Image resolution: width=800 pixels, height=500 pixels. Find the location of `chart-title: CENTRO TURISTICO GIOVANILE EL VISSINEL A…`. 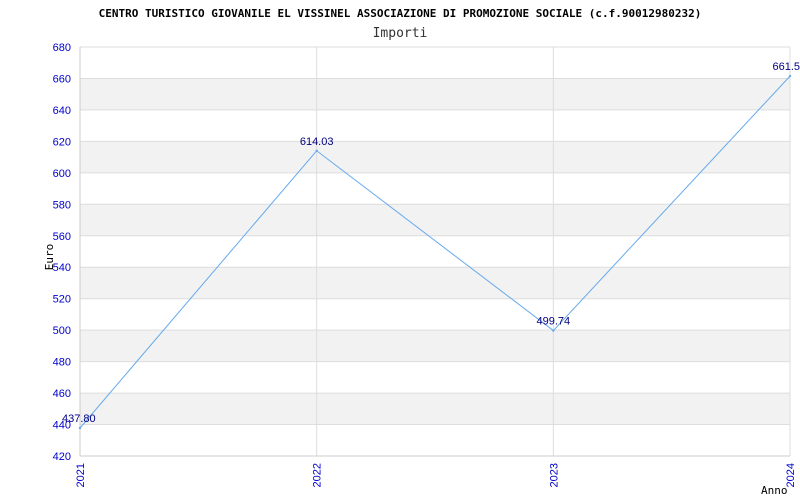

chart-title: CENTRO TURISTICO GIOVANILE EL VISSINEL A… is located at coordinates (400, 13).